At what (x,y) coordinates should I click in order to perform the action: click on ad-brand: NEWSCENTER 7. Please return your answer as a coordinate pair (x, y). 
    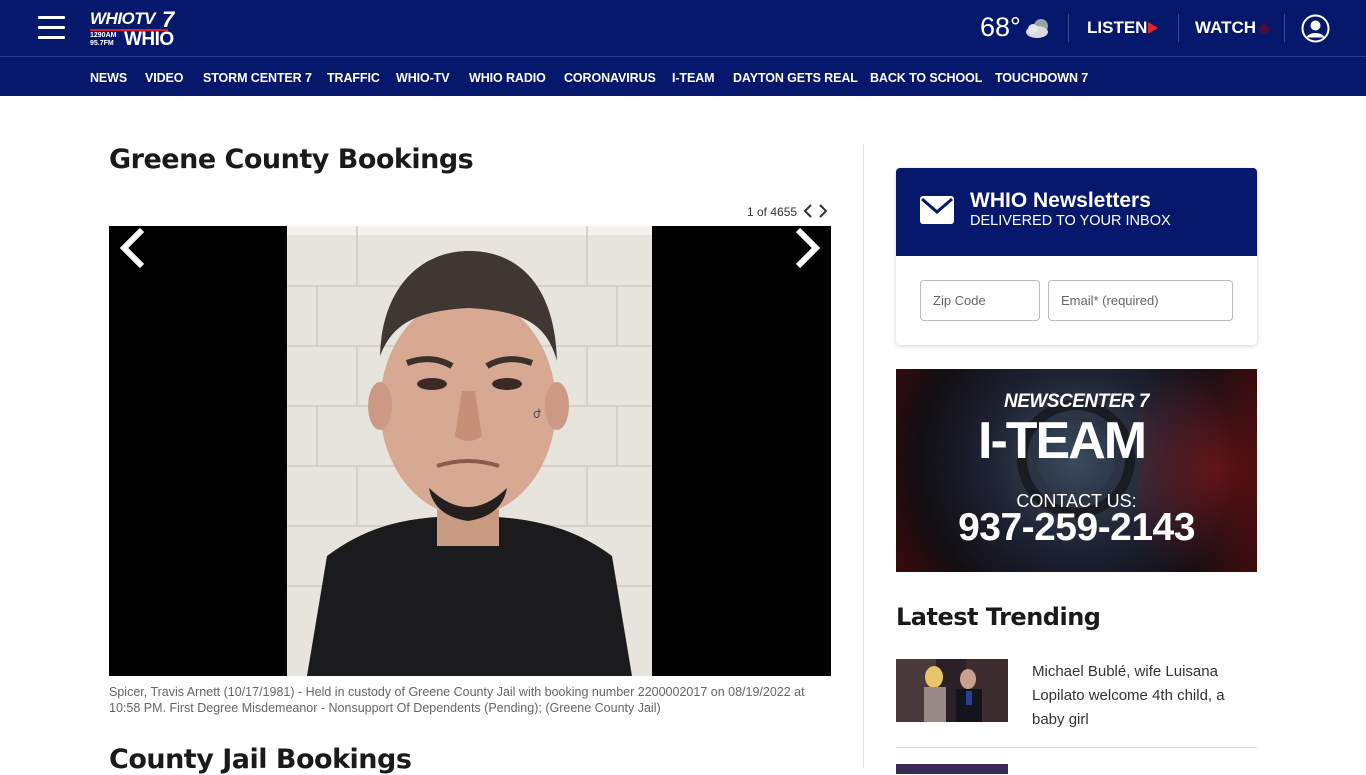
    Looking at the image, I should click on (1076, 401).